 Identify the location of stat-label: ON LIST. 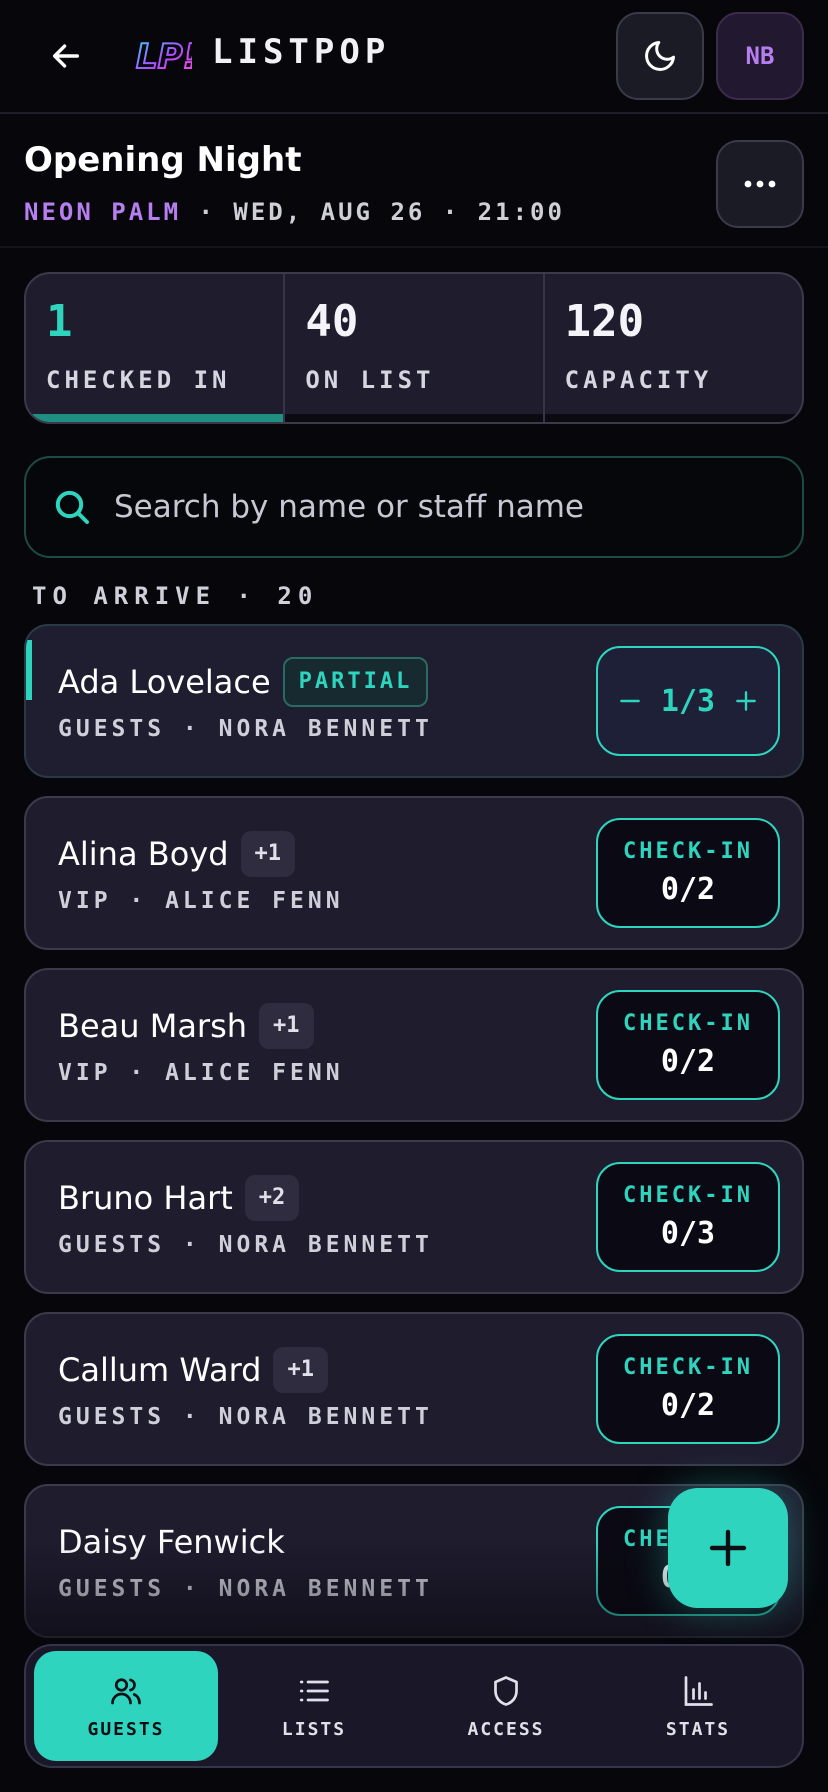
(370, 380).